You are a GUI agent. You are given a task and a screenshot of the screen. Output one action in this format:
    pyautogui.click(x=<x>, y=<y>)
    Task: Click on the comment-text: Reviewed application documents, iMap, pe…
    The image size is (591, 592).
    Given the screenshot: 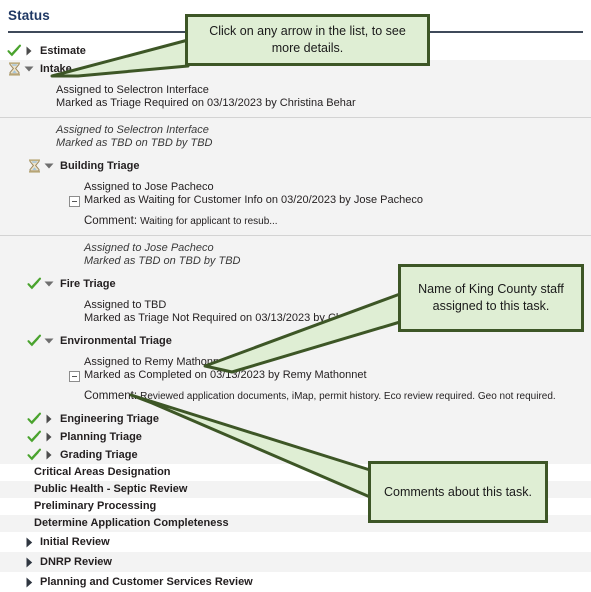 What is the action you would take?
    pyautogui.click(x=348, y=396)
    